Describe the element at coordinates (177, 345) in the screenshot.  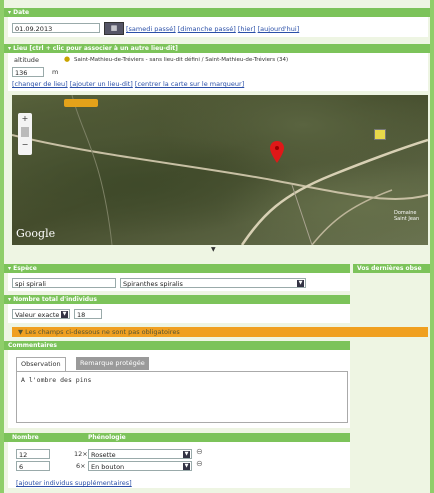
I see `comments-header: Commentaires` at that location.